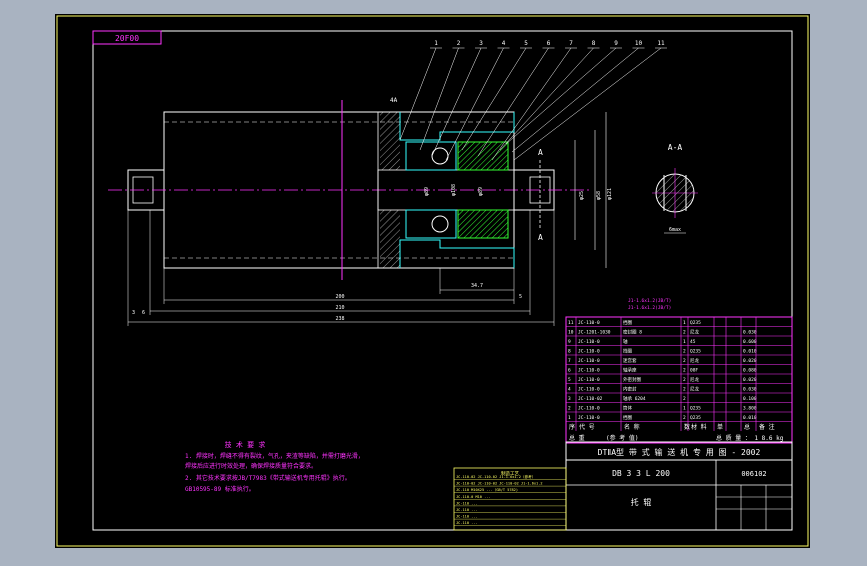  Describe the element at coordinates (220, 489) in the screenshot. I see `notes-line-4: GB10595-89 标准执行。` at that location.